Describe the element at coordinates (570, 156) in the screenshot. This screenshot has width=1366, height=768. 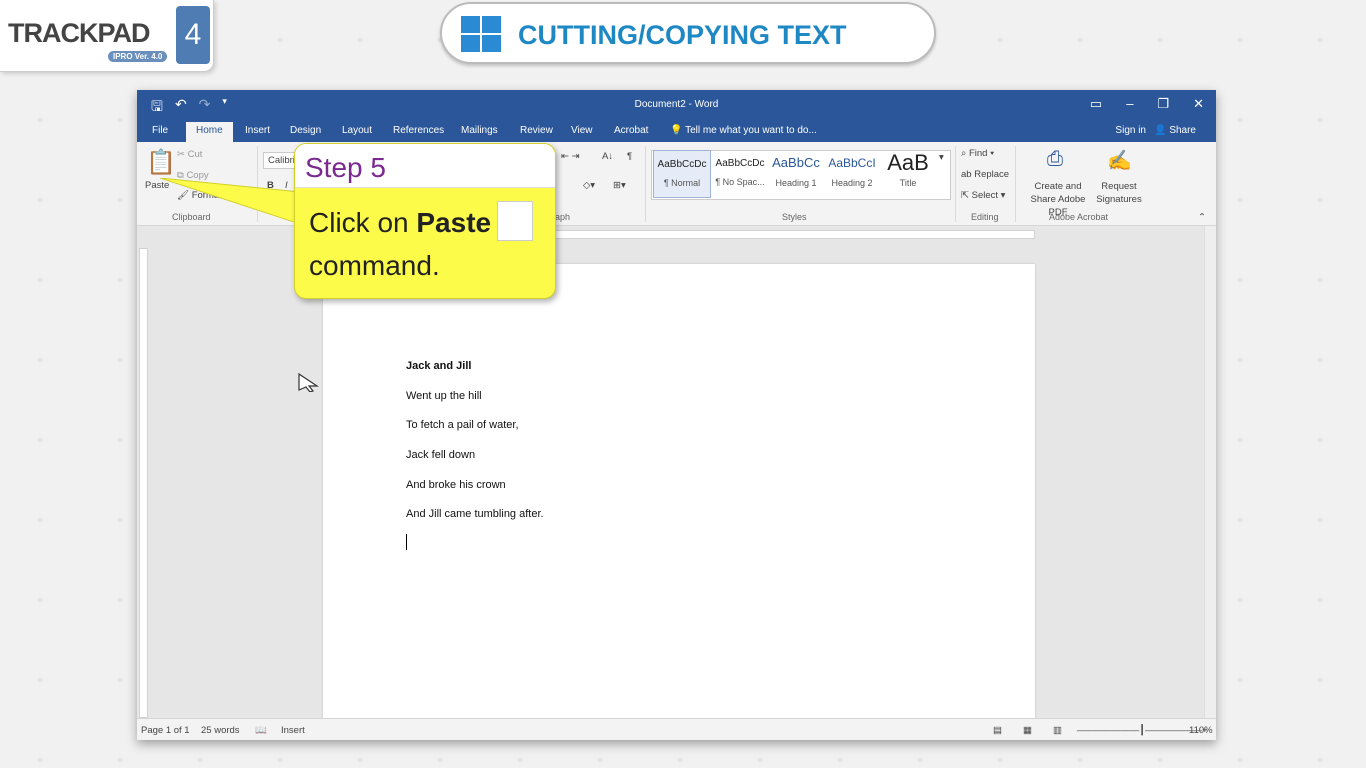
I see `indent-icon: ⇤ ⇥` at that location.